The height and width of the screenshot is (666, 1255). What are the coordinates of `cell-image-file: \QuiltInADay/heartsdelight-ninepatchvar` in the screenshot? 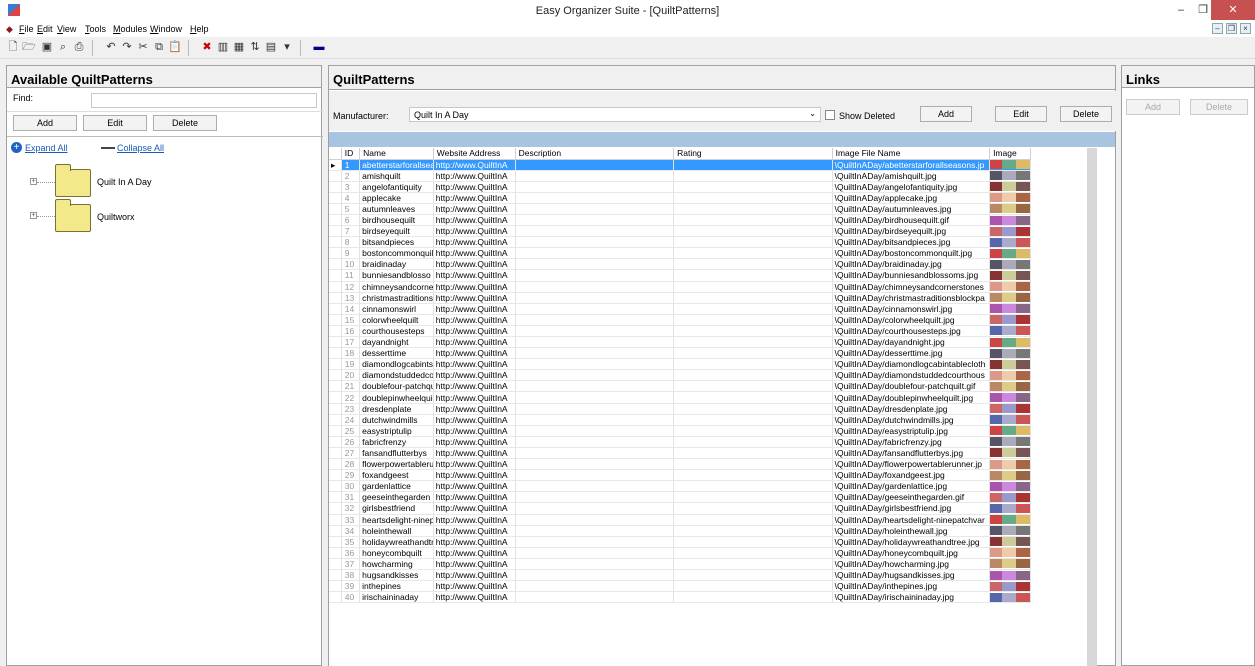 It's located at (911, 520).